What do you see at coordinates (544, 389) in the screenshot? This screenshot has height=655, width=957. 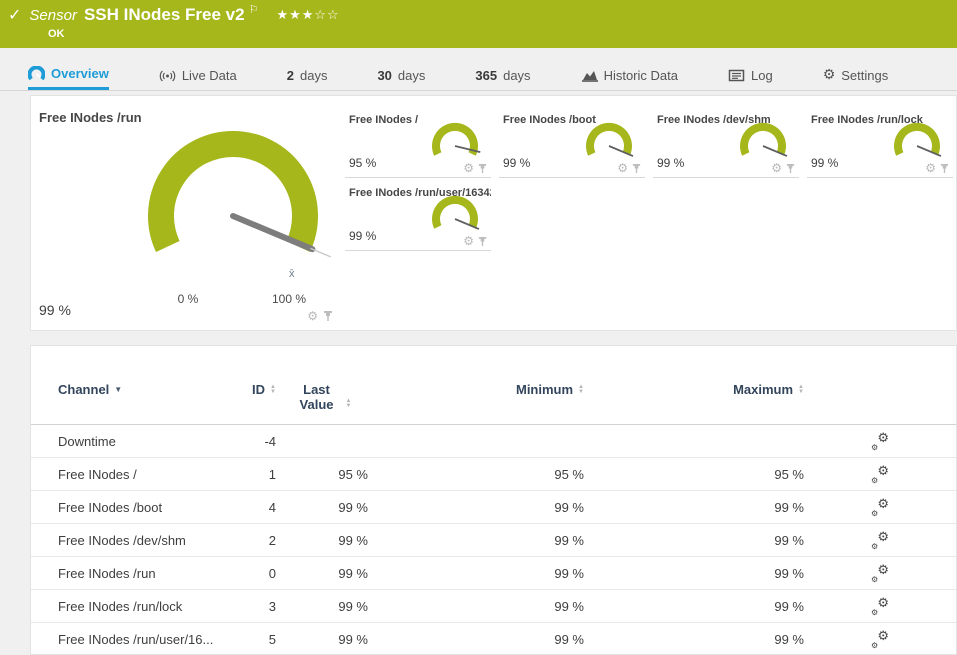 I see `column-label: Minimum` at bounding box center [544, 389].